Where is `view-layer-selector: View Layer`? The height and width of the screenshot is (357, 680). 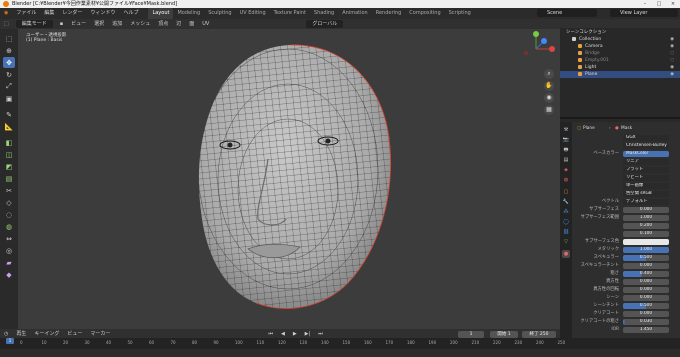 view-layer-selector: View Layer is located at coordinates (644, 13).